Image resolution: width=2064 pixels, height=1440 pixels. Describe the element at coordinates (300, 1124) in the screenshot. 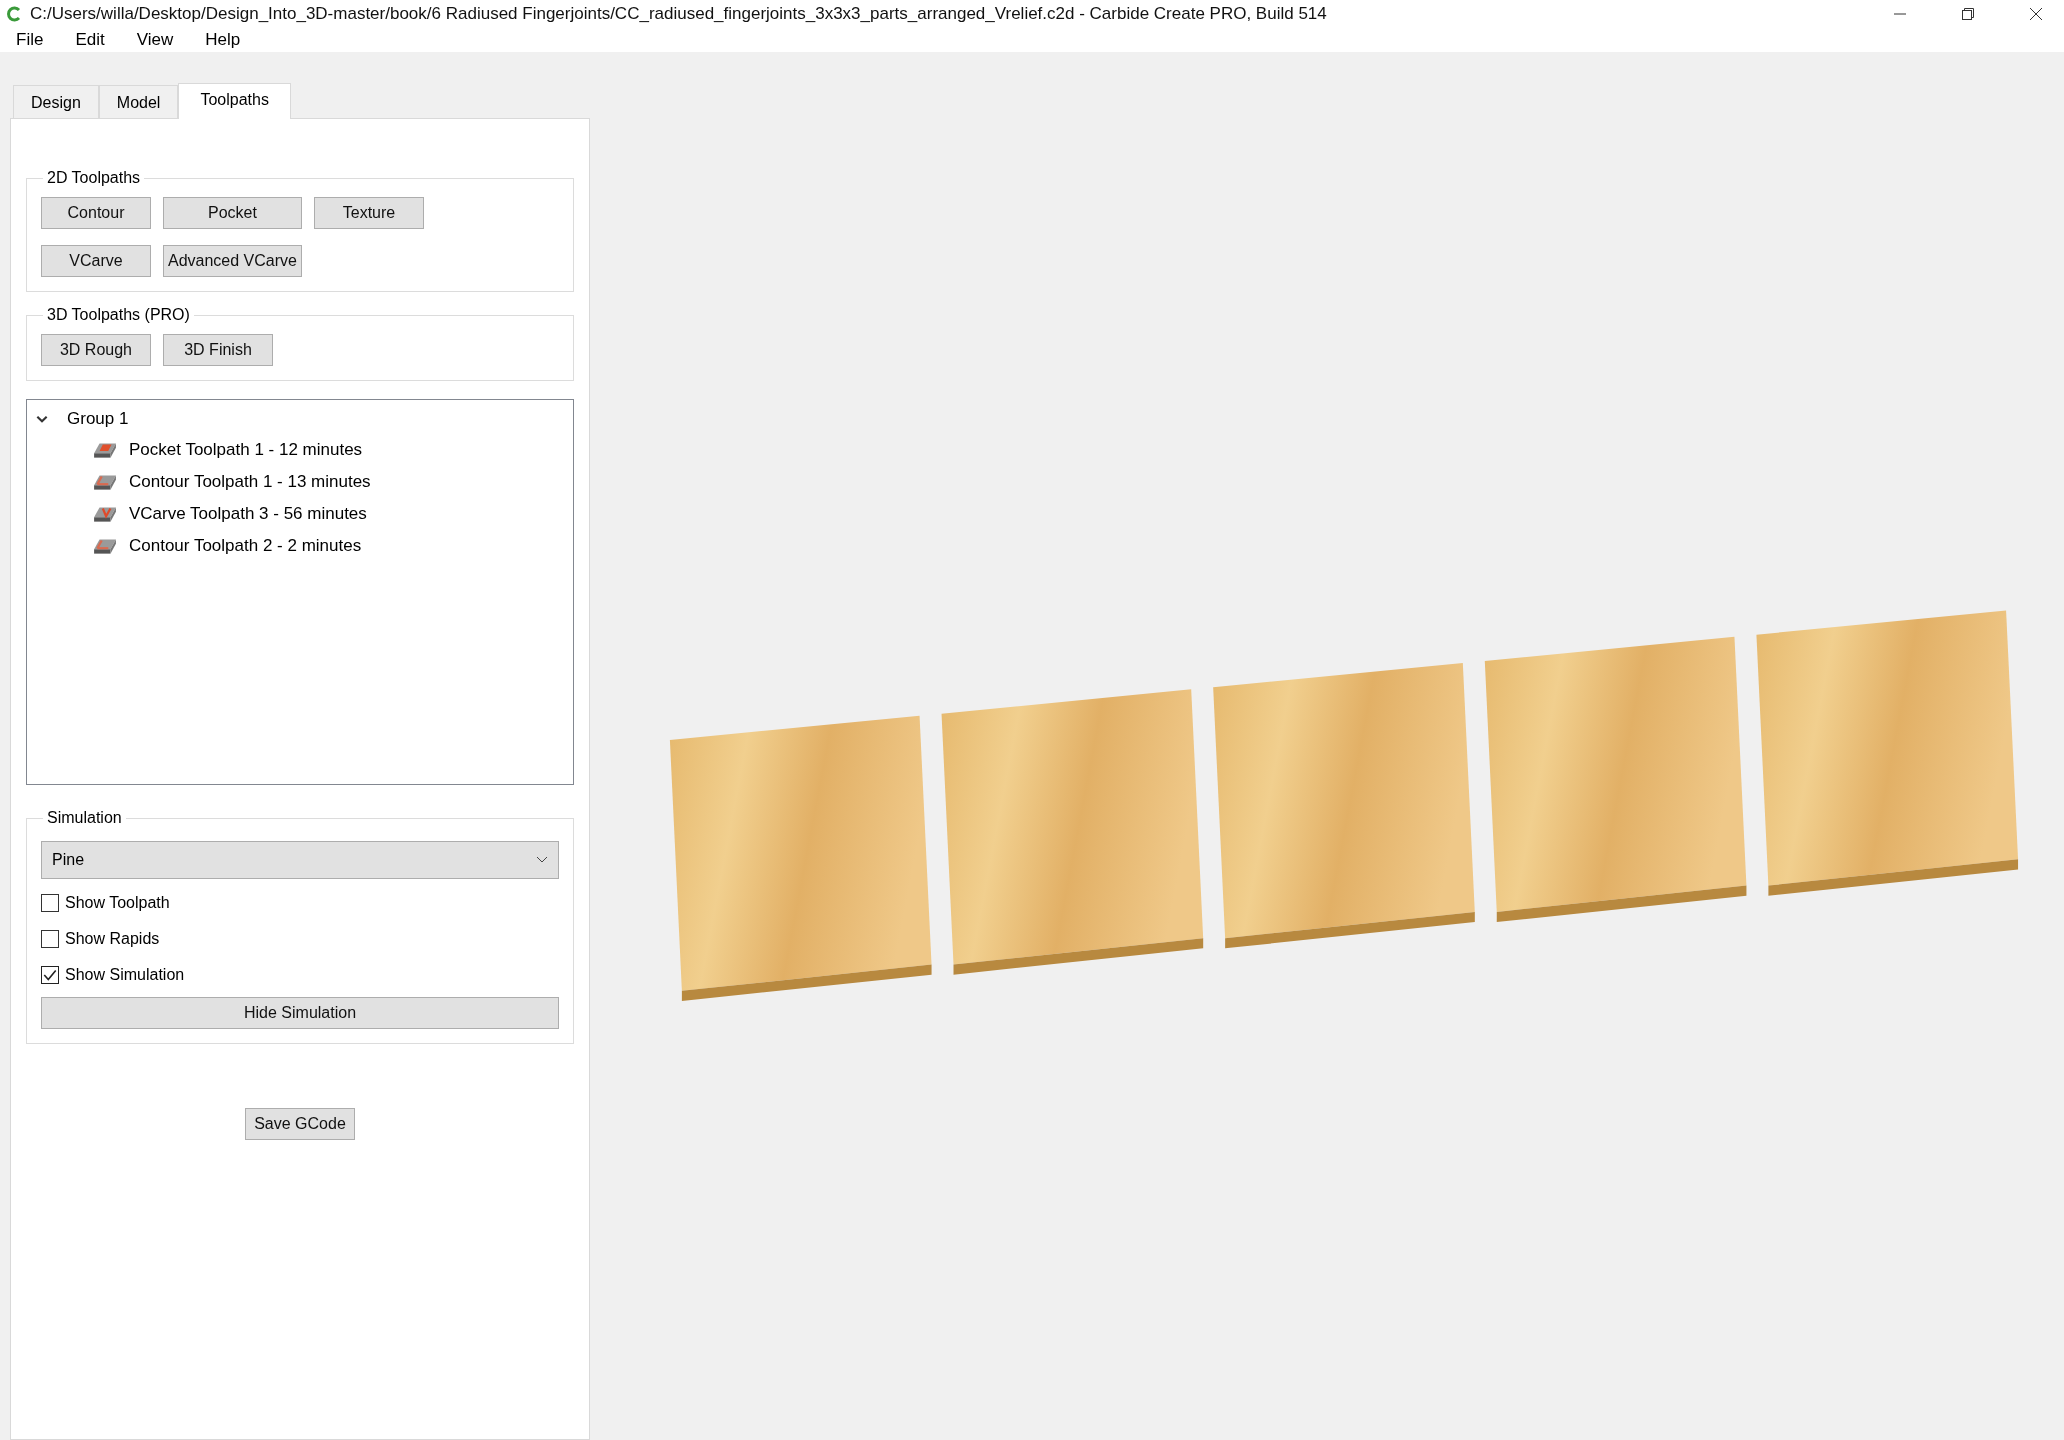

I see `save-gcode-button: Save GCode` at that location.